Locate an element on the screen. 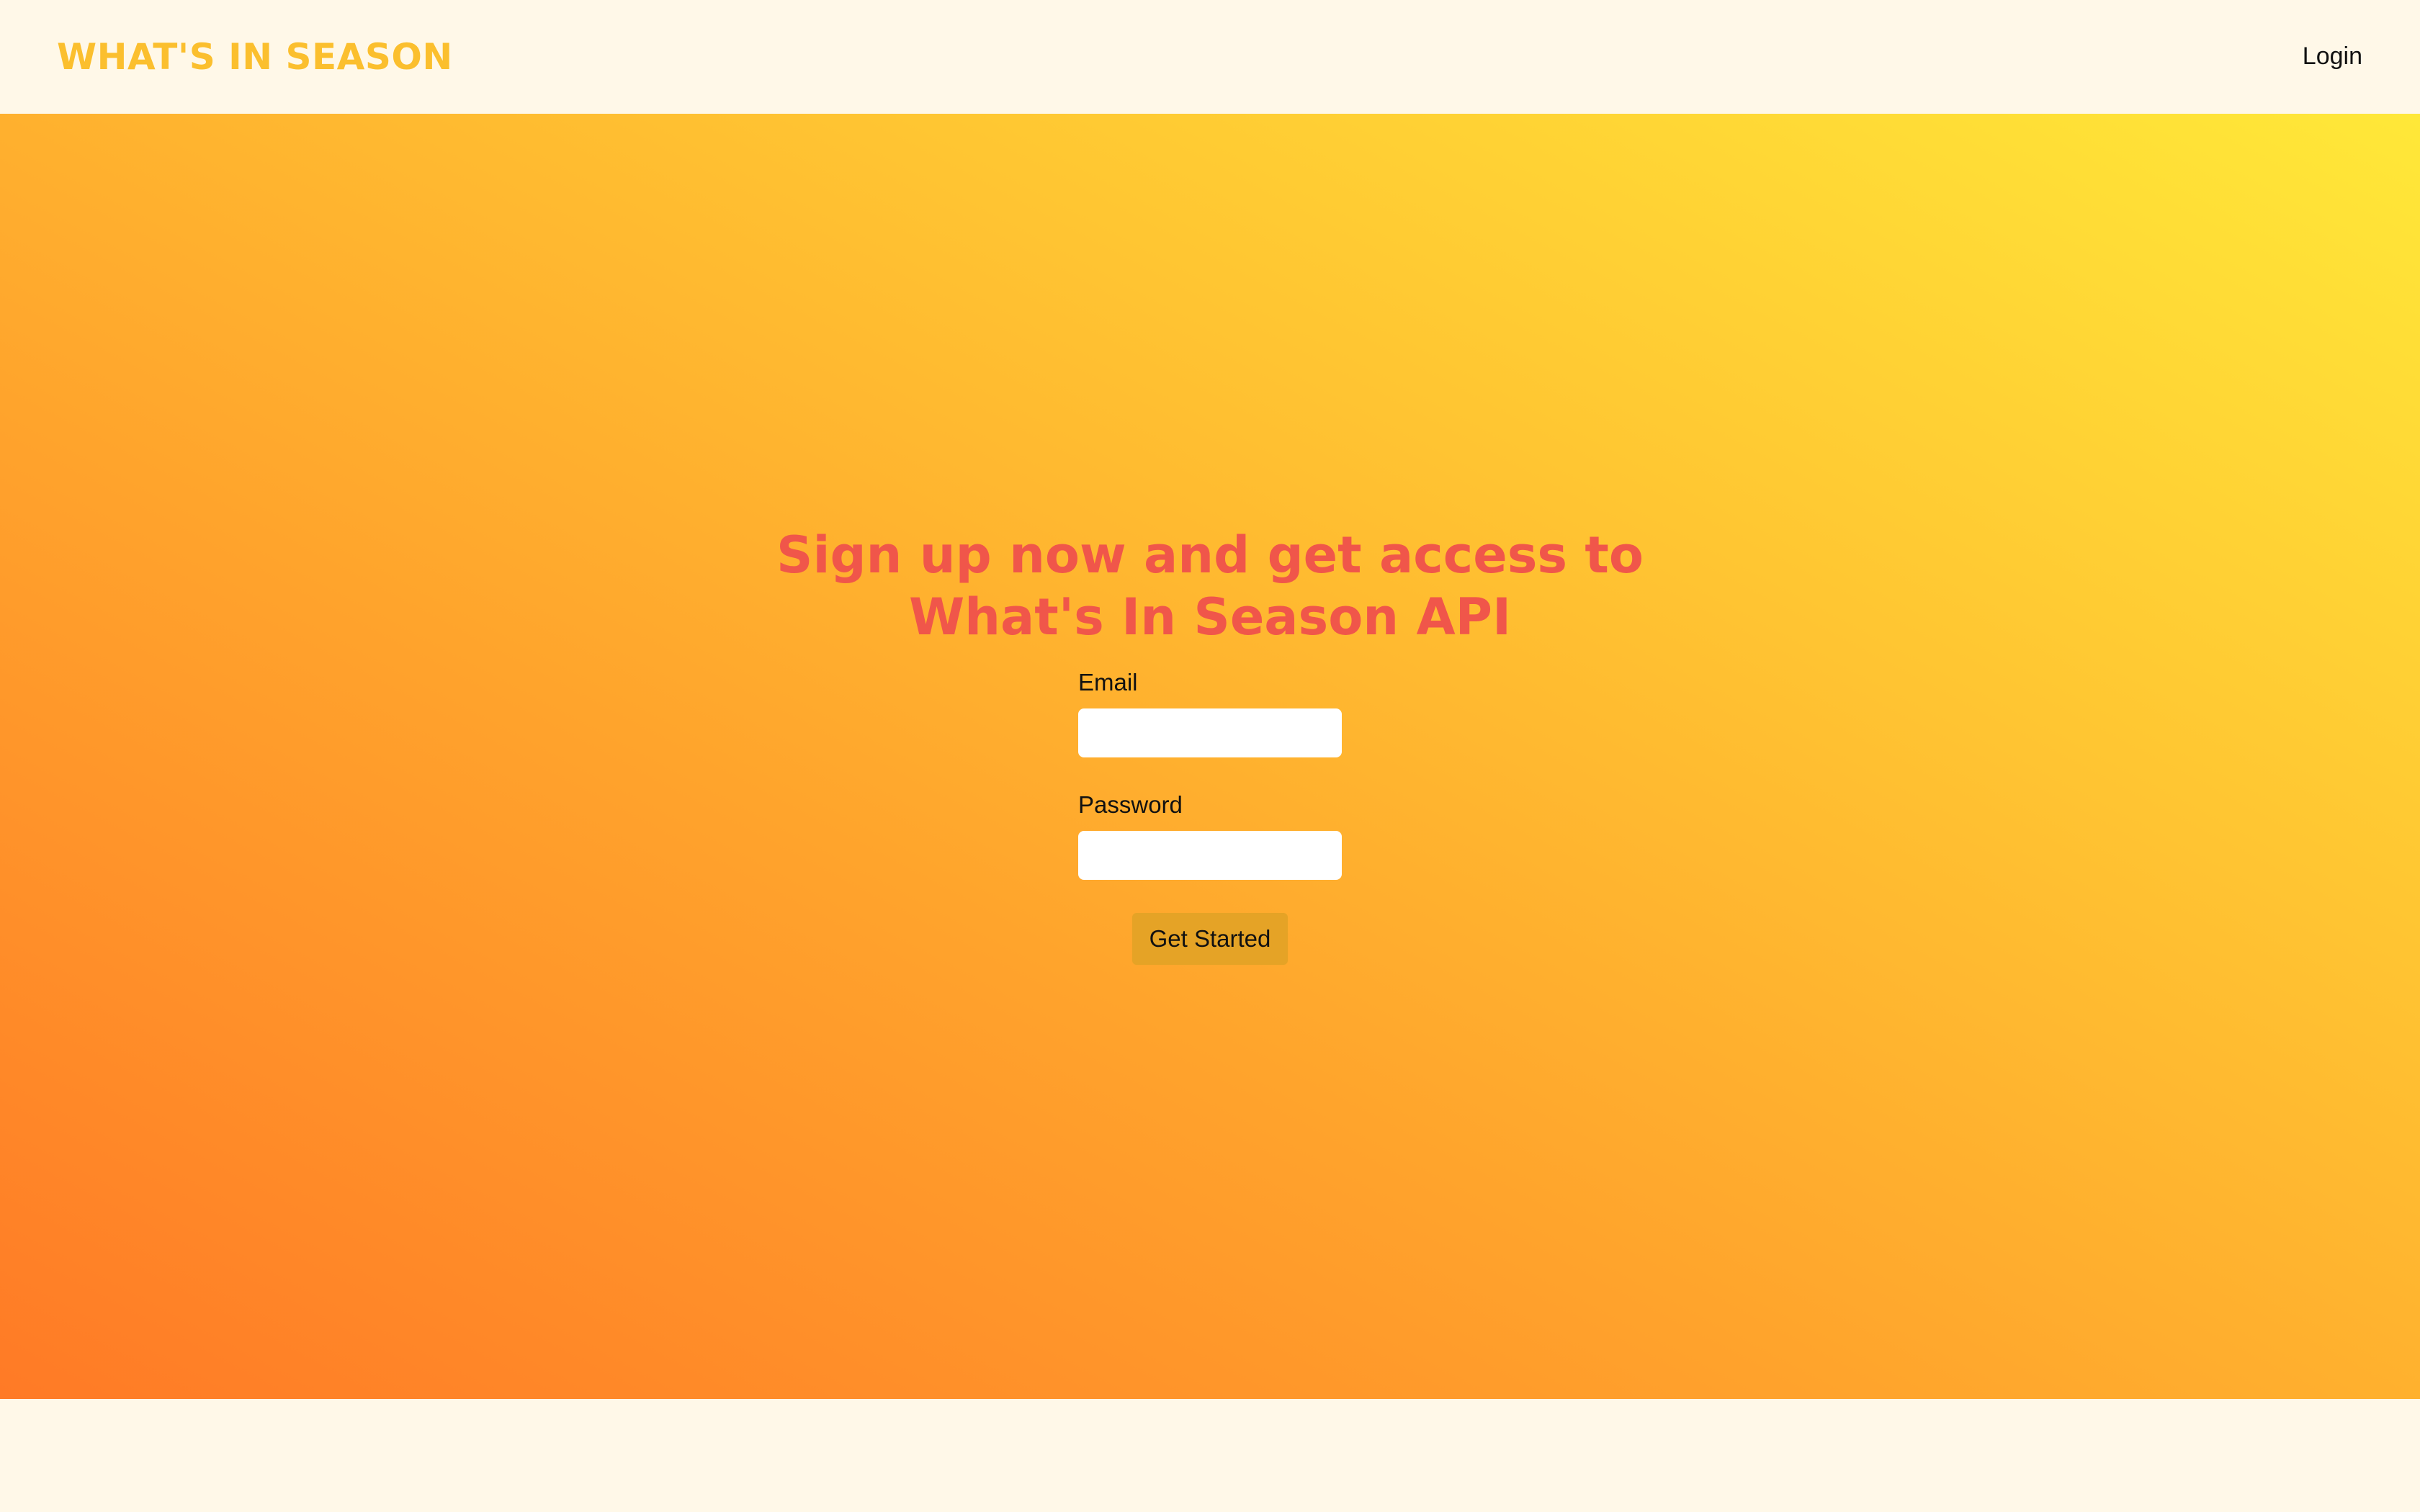 This screenshot has width=2420, height=1512. email-field is located at coordinates (1210, 732).